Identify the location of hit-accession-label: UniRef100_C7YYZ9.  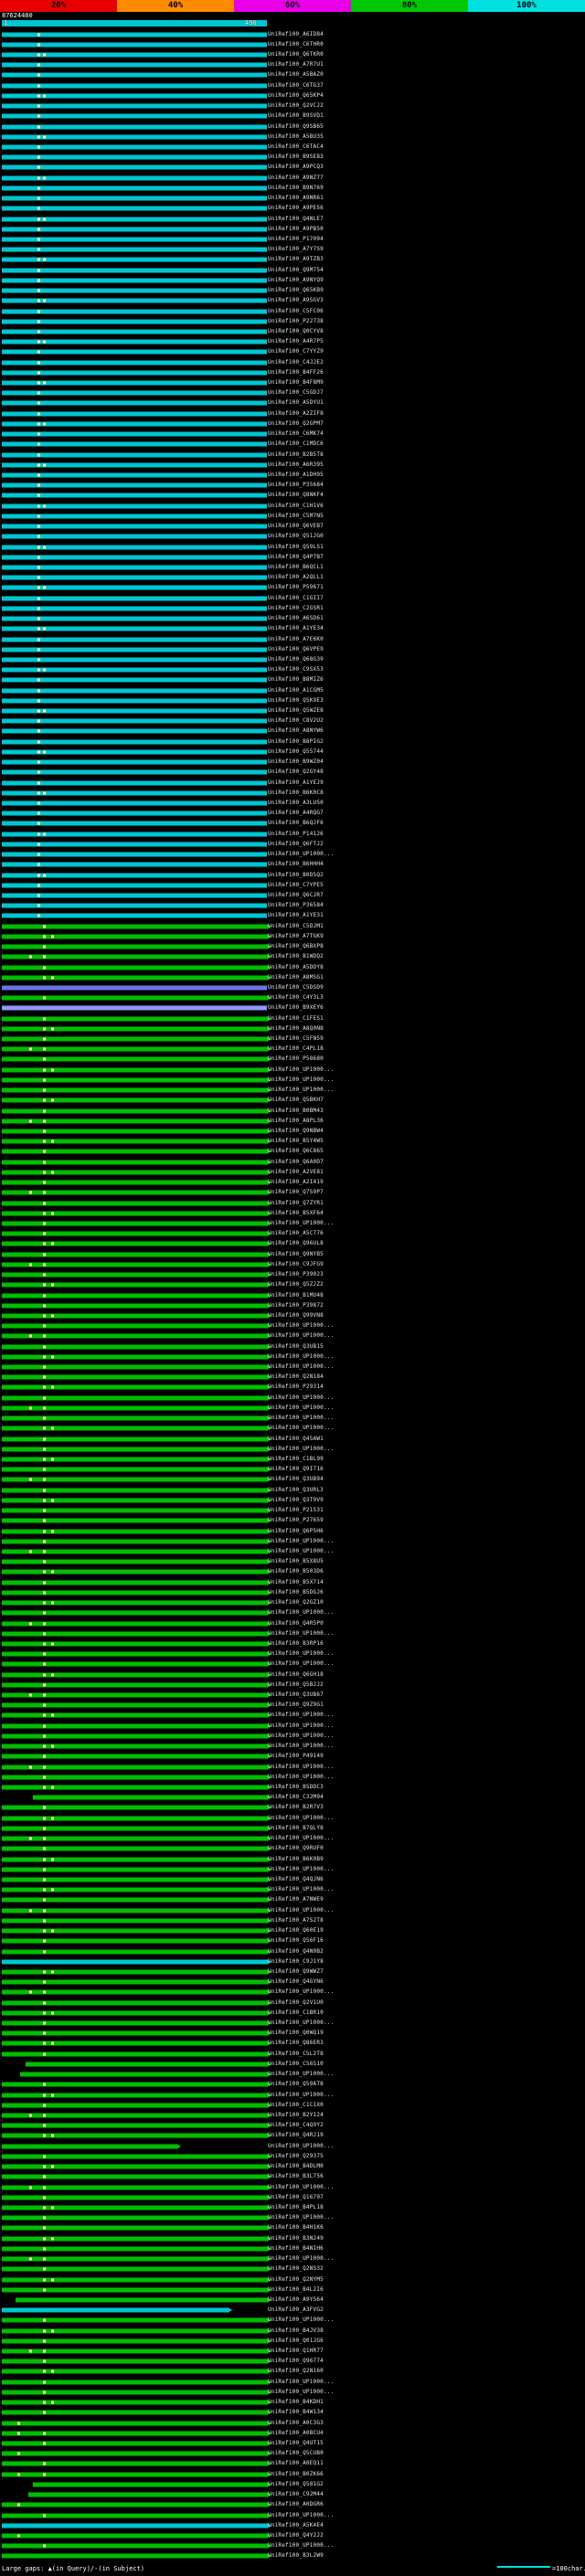
(296, 352).